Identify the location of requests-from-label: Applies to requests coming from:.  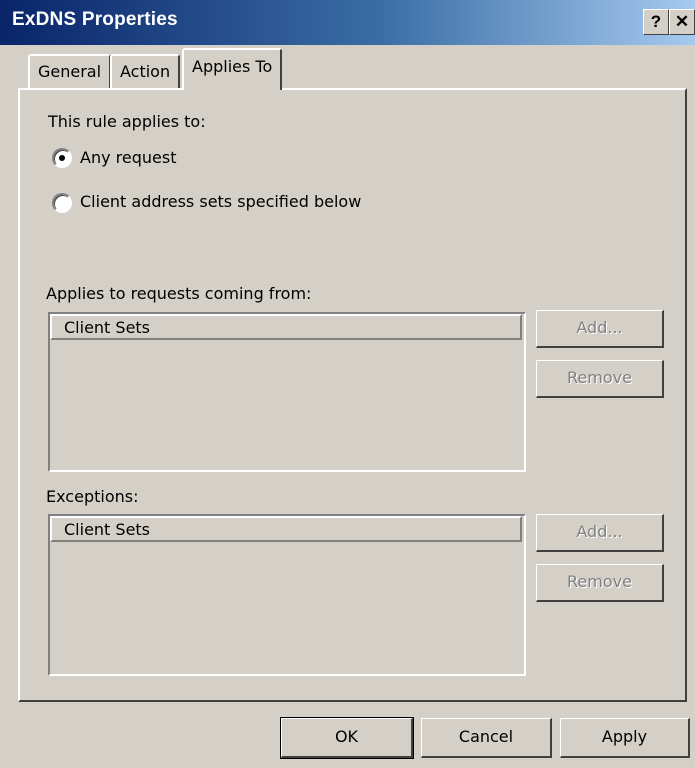
(179, 293).